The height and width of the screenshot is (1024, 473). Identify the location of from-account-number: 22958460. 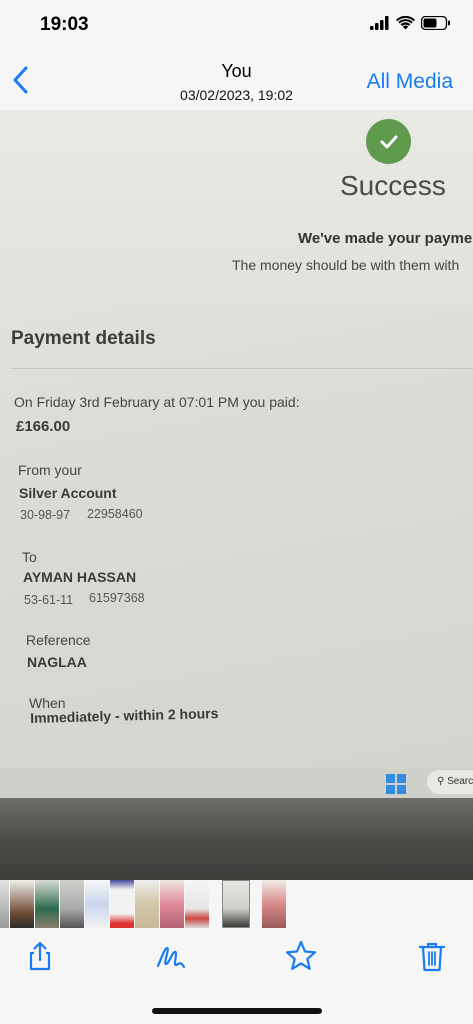
(115, 514).